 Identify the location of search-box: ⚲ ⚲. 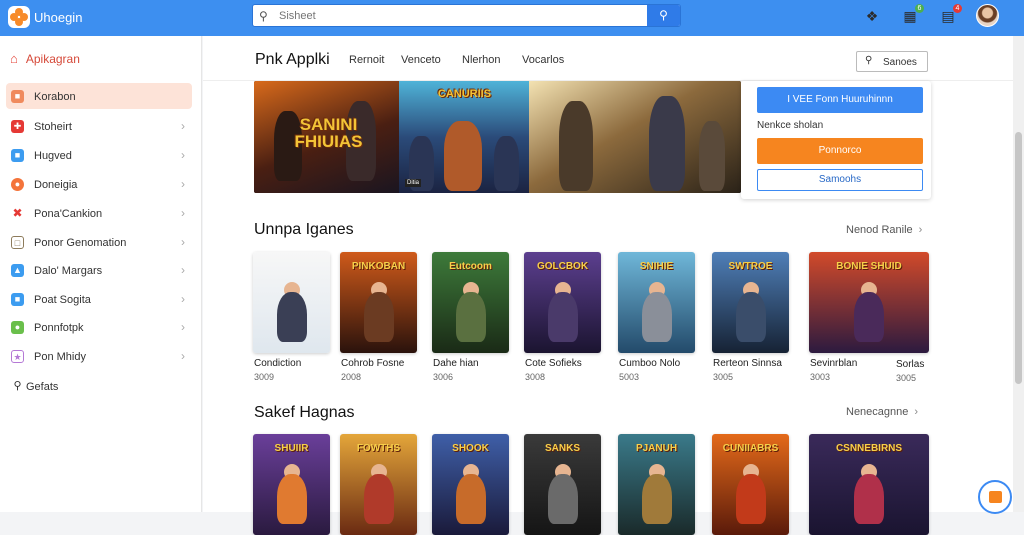
(466, 15).